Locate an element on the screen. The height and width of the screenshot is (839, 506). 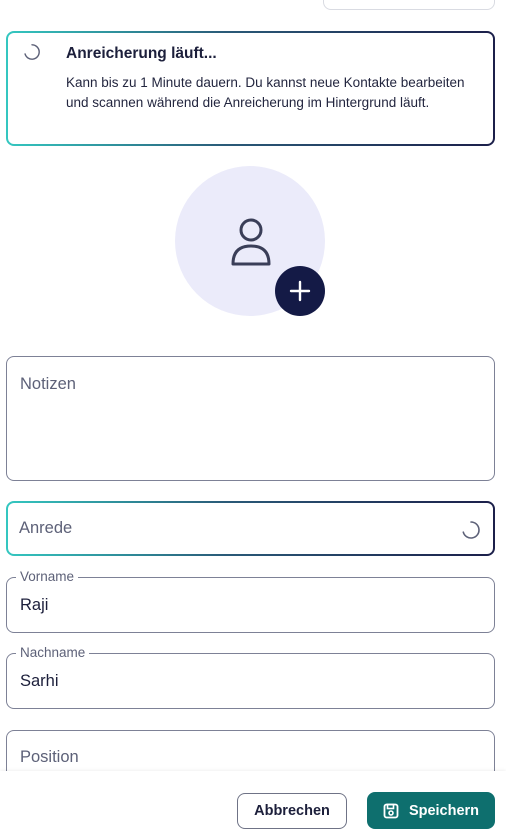
cancel-button: Abbrechen is located at coordinates (292, 811).